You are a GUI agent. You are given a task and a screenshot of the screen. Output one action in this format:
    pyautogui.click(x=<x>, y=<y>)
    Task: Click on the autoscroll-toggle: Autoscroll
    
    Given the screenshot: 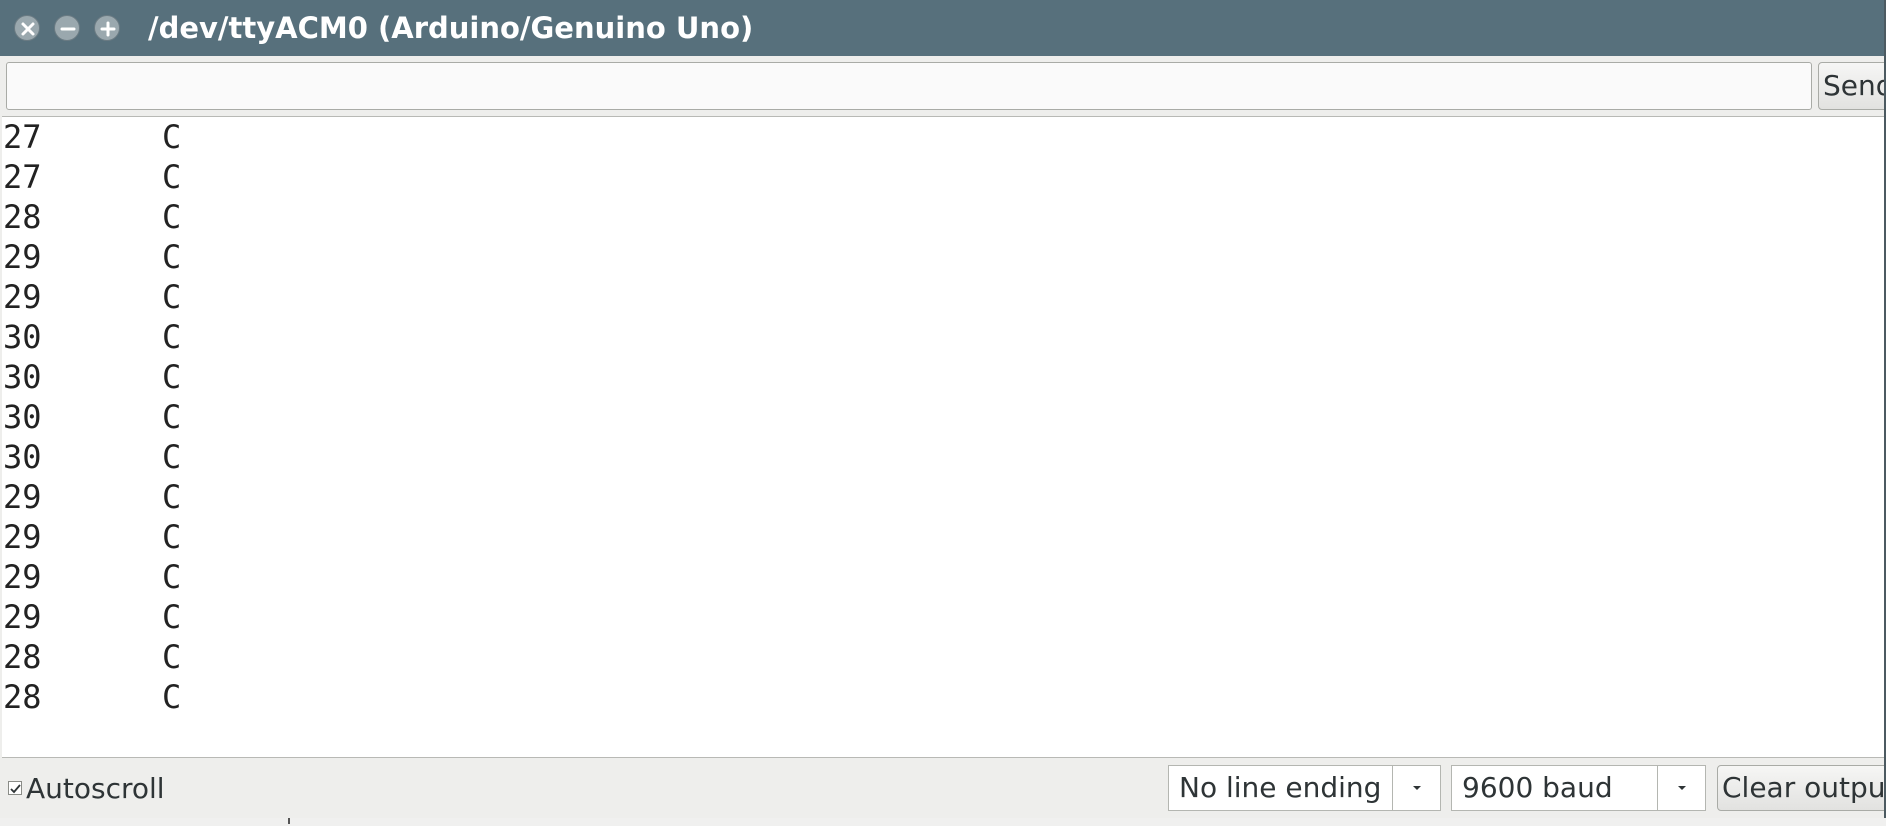 What is the action you would take?
    pyautogui.click(x=86, y=788)
    